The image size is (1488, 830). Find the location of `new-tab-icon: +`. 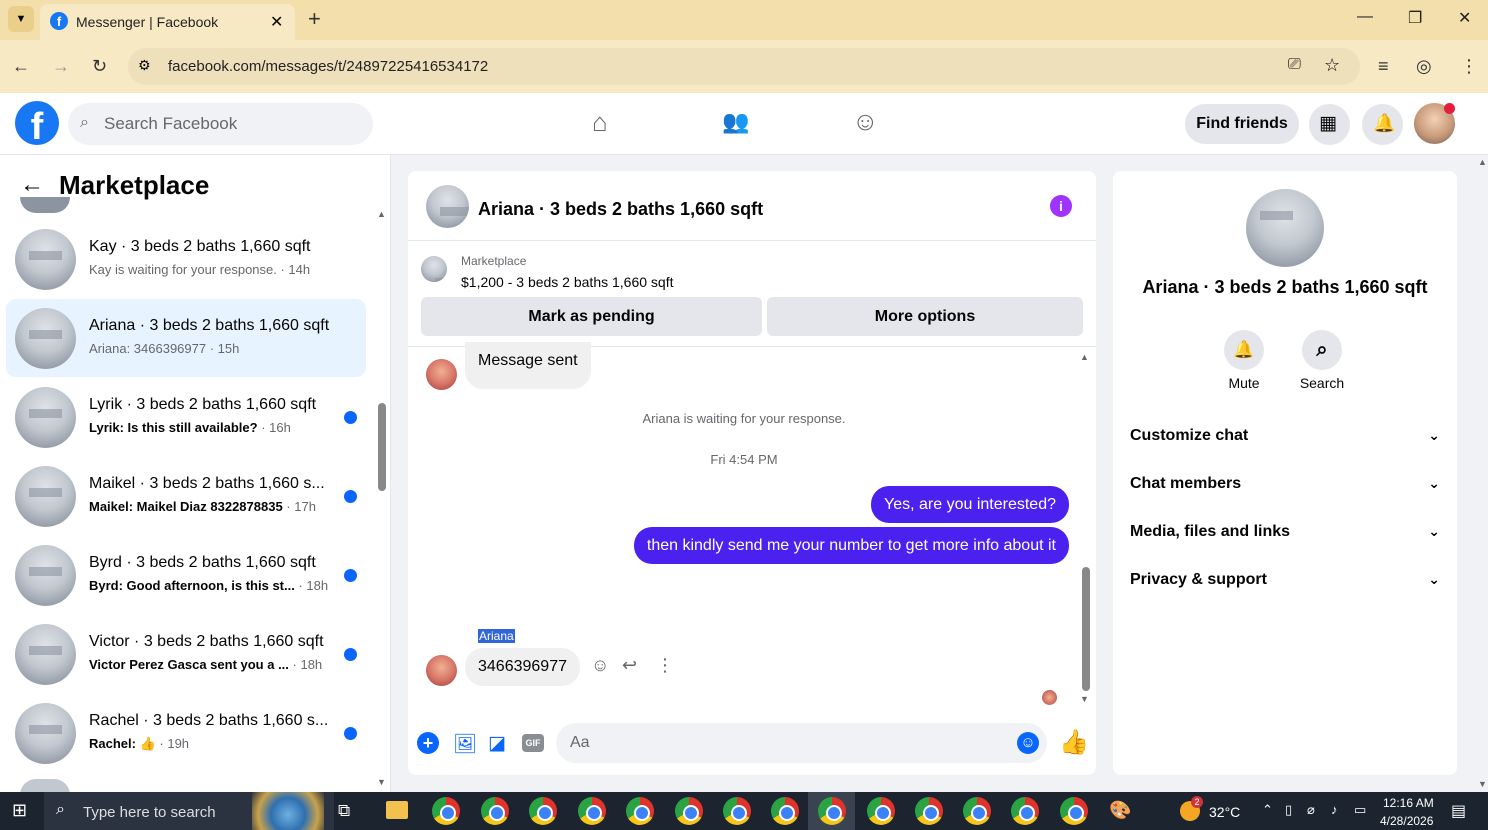

new-tab-icon: + is located at coordinates (314, 19).